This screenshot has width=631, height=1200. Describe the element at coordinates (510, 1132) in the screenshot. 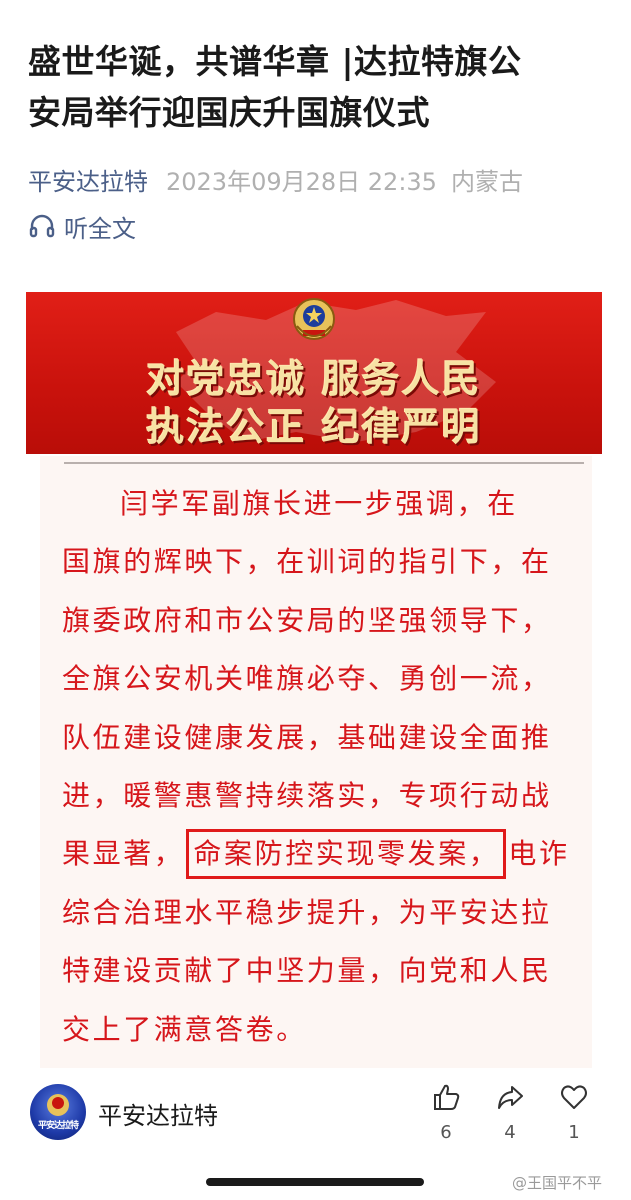

I see `share-count: 4` at that location.